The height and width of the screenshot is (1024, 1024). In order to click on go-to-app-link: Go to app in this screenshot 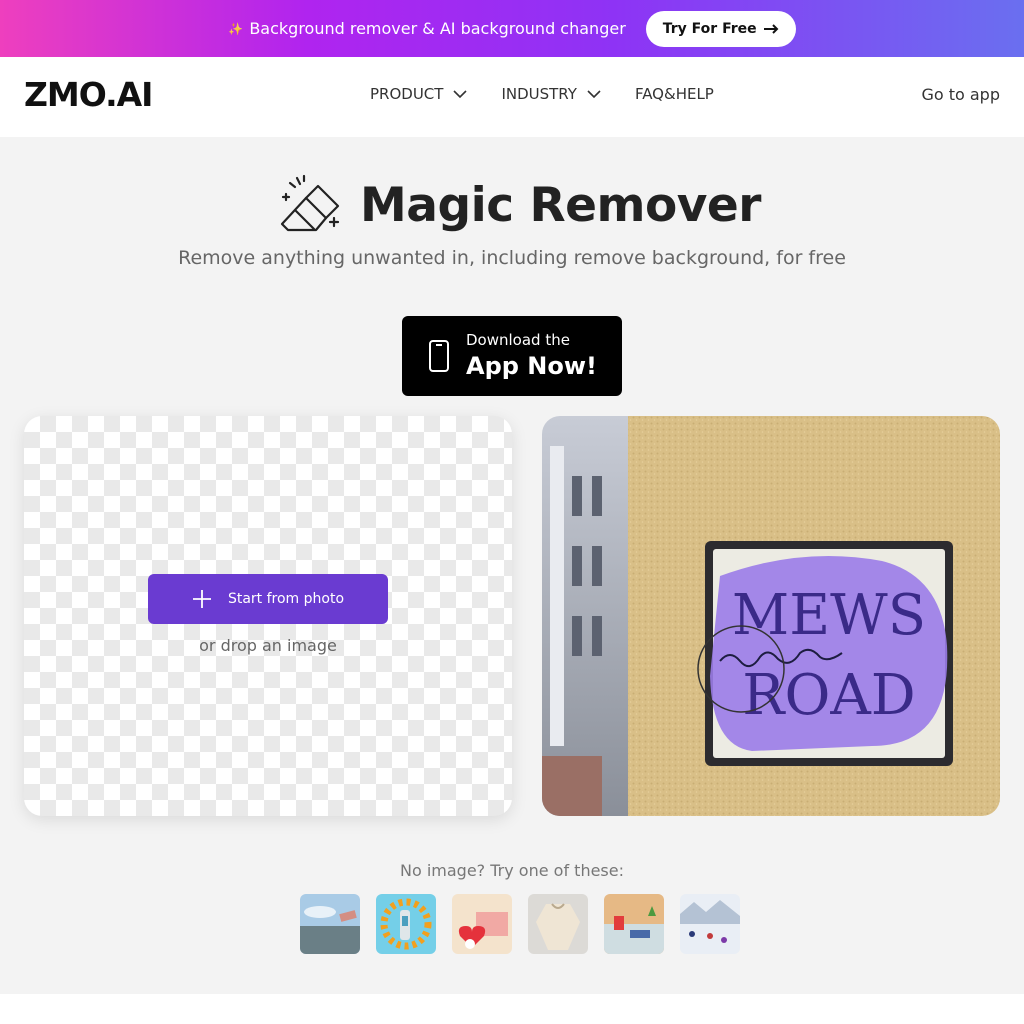, I will do `click(960, 94)`.